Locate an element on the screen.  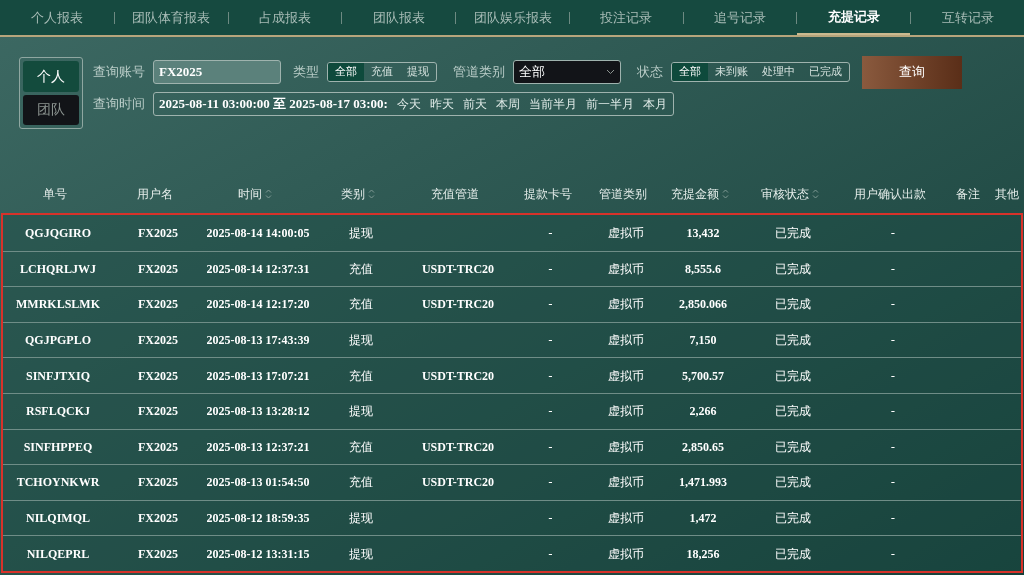
segment-option: 充值 is located at coordinates (382, 72).